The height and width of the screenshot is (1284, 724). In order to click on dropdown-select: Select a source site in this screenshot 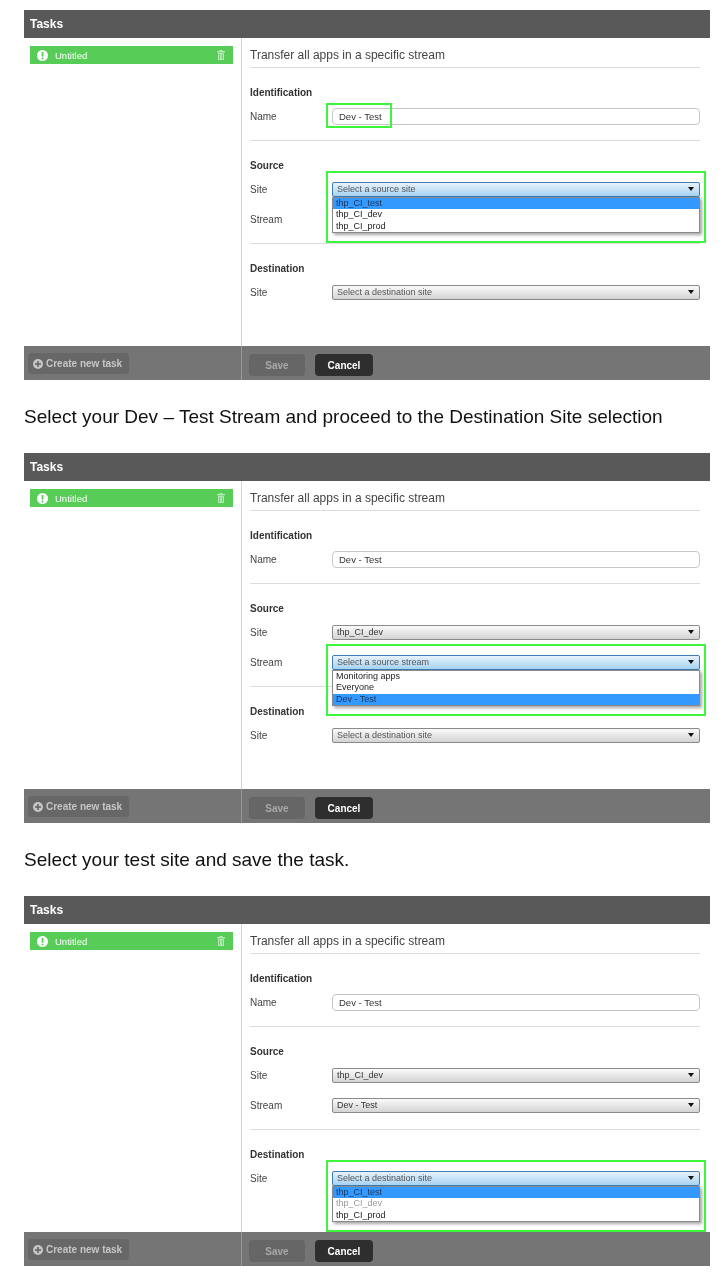, I will do `click(516, 189)`.